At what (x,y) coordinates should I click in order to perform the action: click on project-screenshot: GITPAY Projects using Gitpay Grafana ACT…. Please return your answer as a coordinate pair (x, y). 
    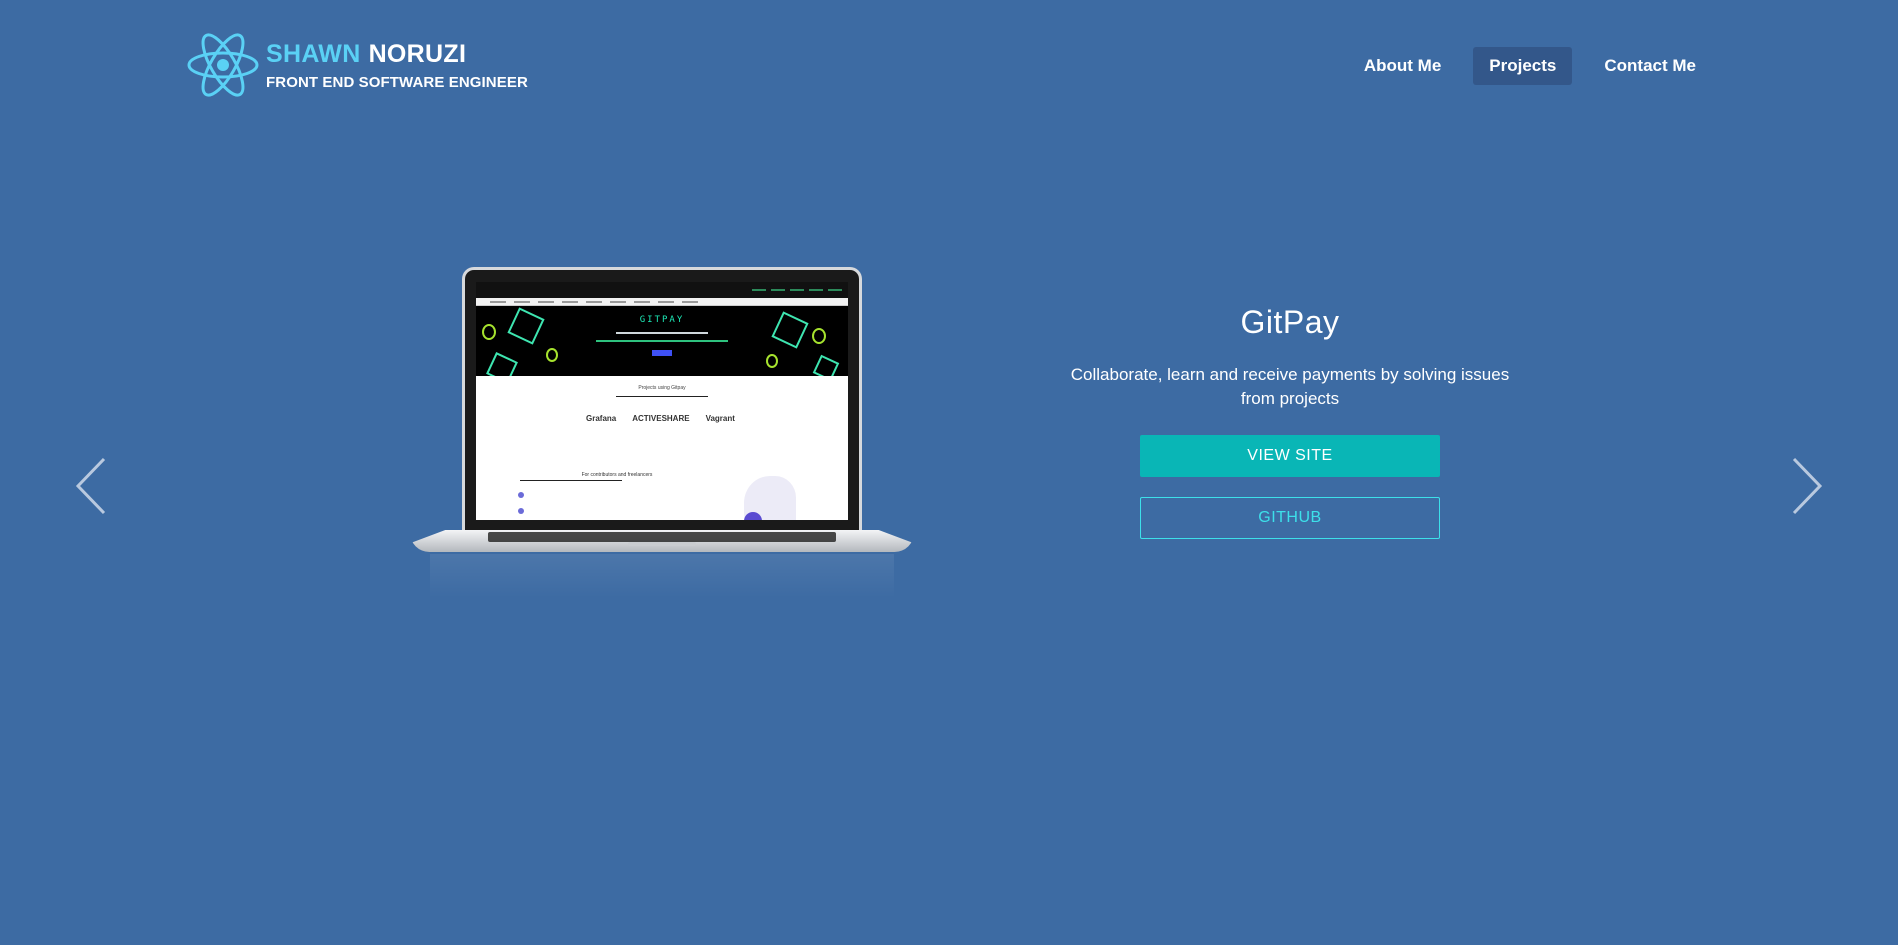
    Looking at the image, I should click on (662, 401).